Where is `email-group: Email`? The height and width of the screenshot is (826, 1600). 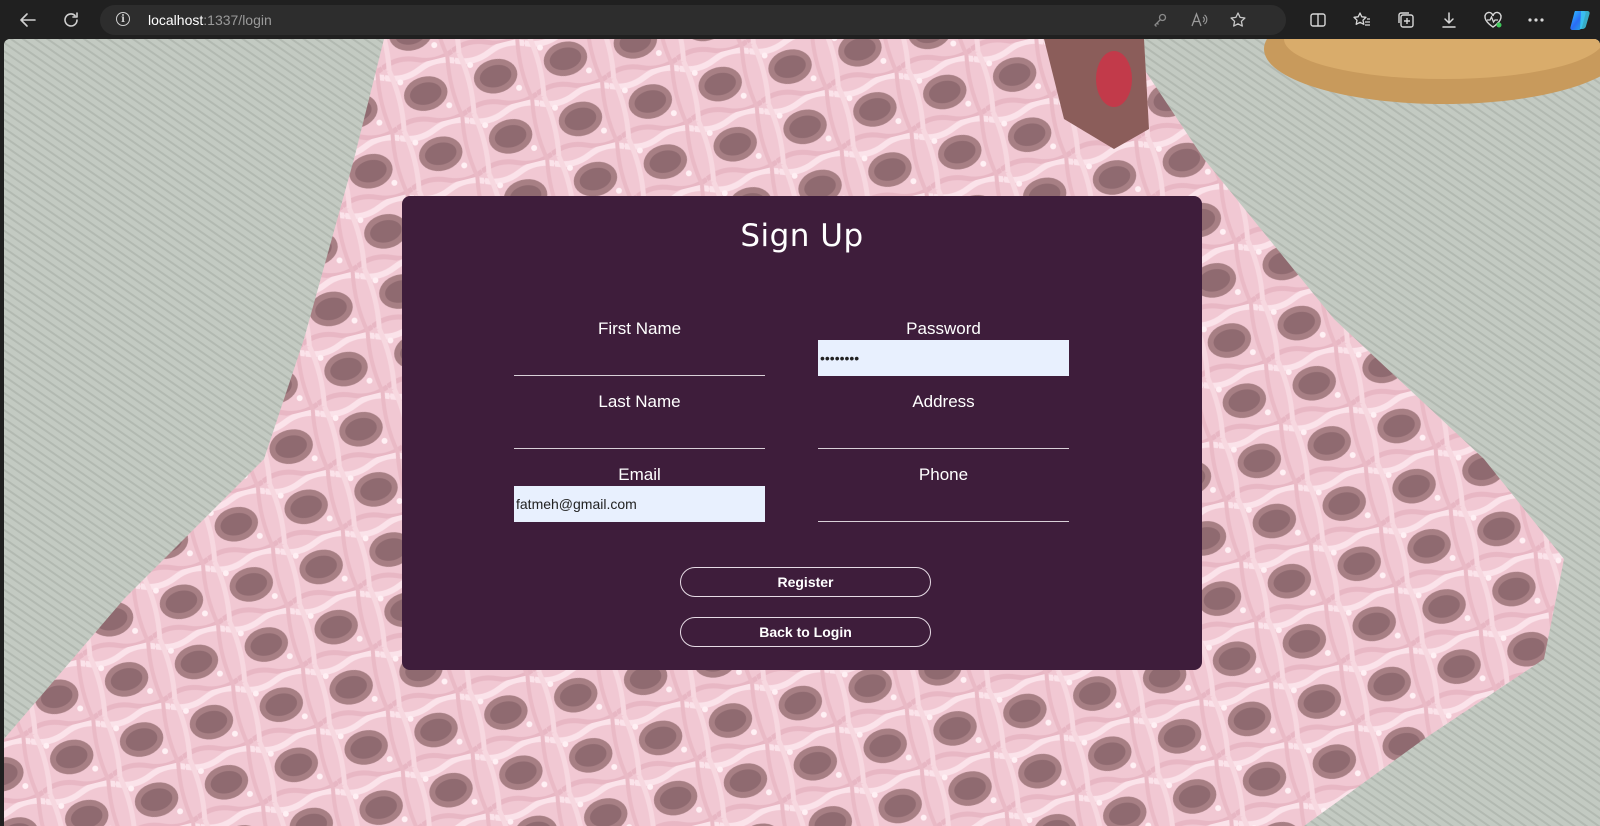 email-group: Email is located at coordinates (639, 493).